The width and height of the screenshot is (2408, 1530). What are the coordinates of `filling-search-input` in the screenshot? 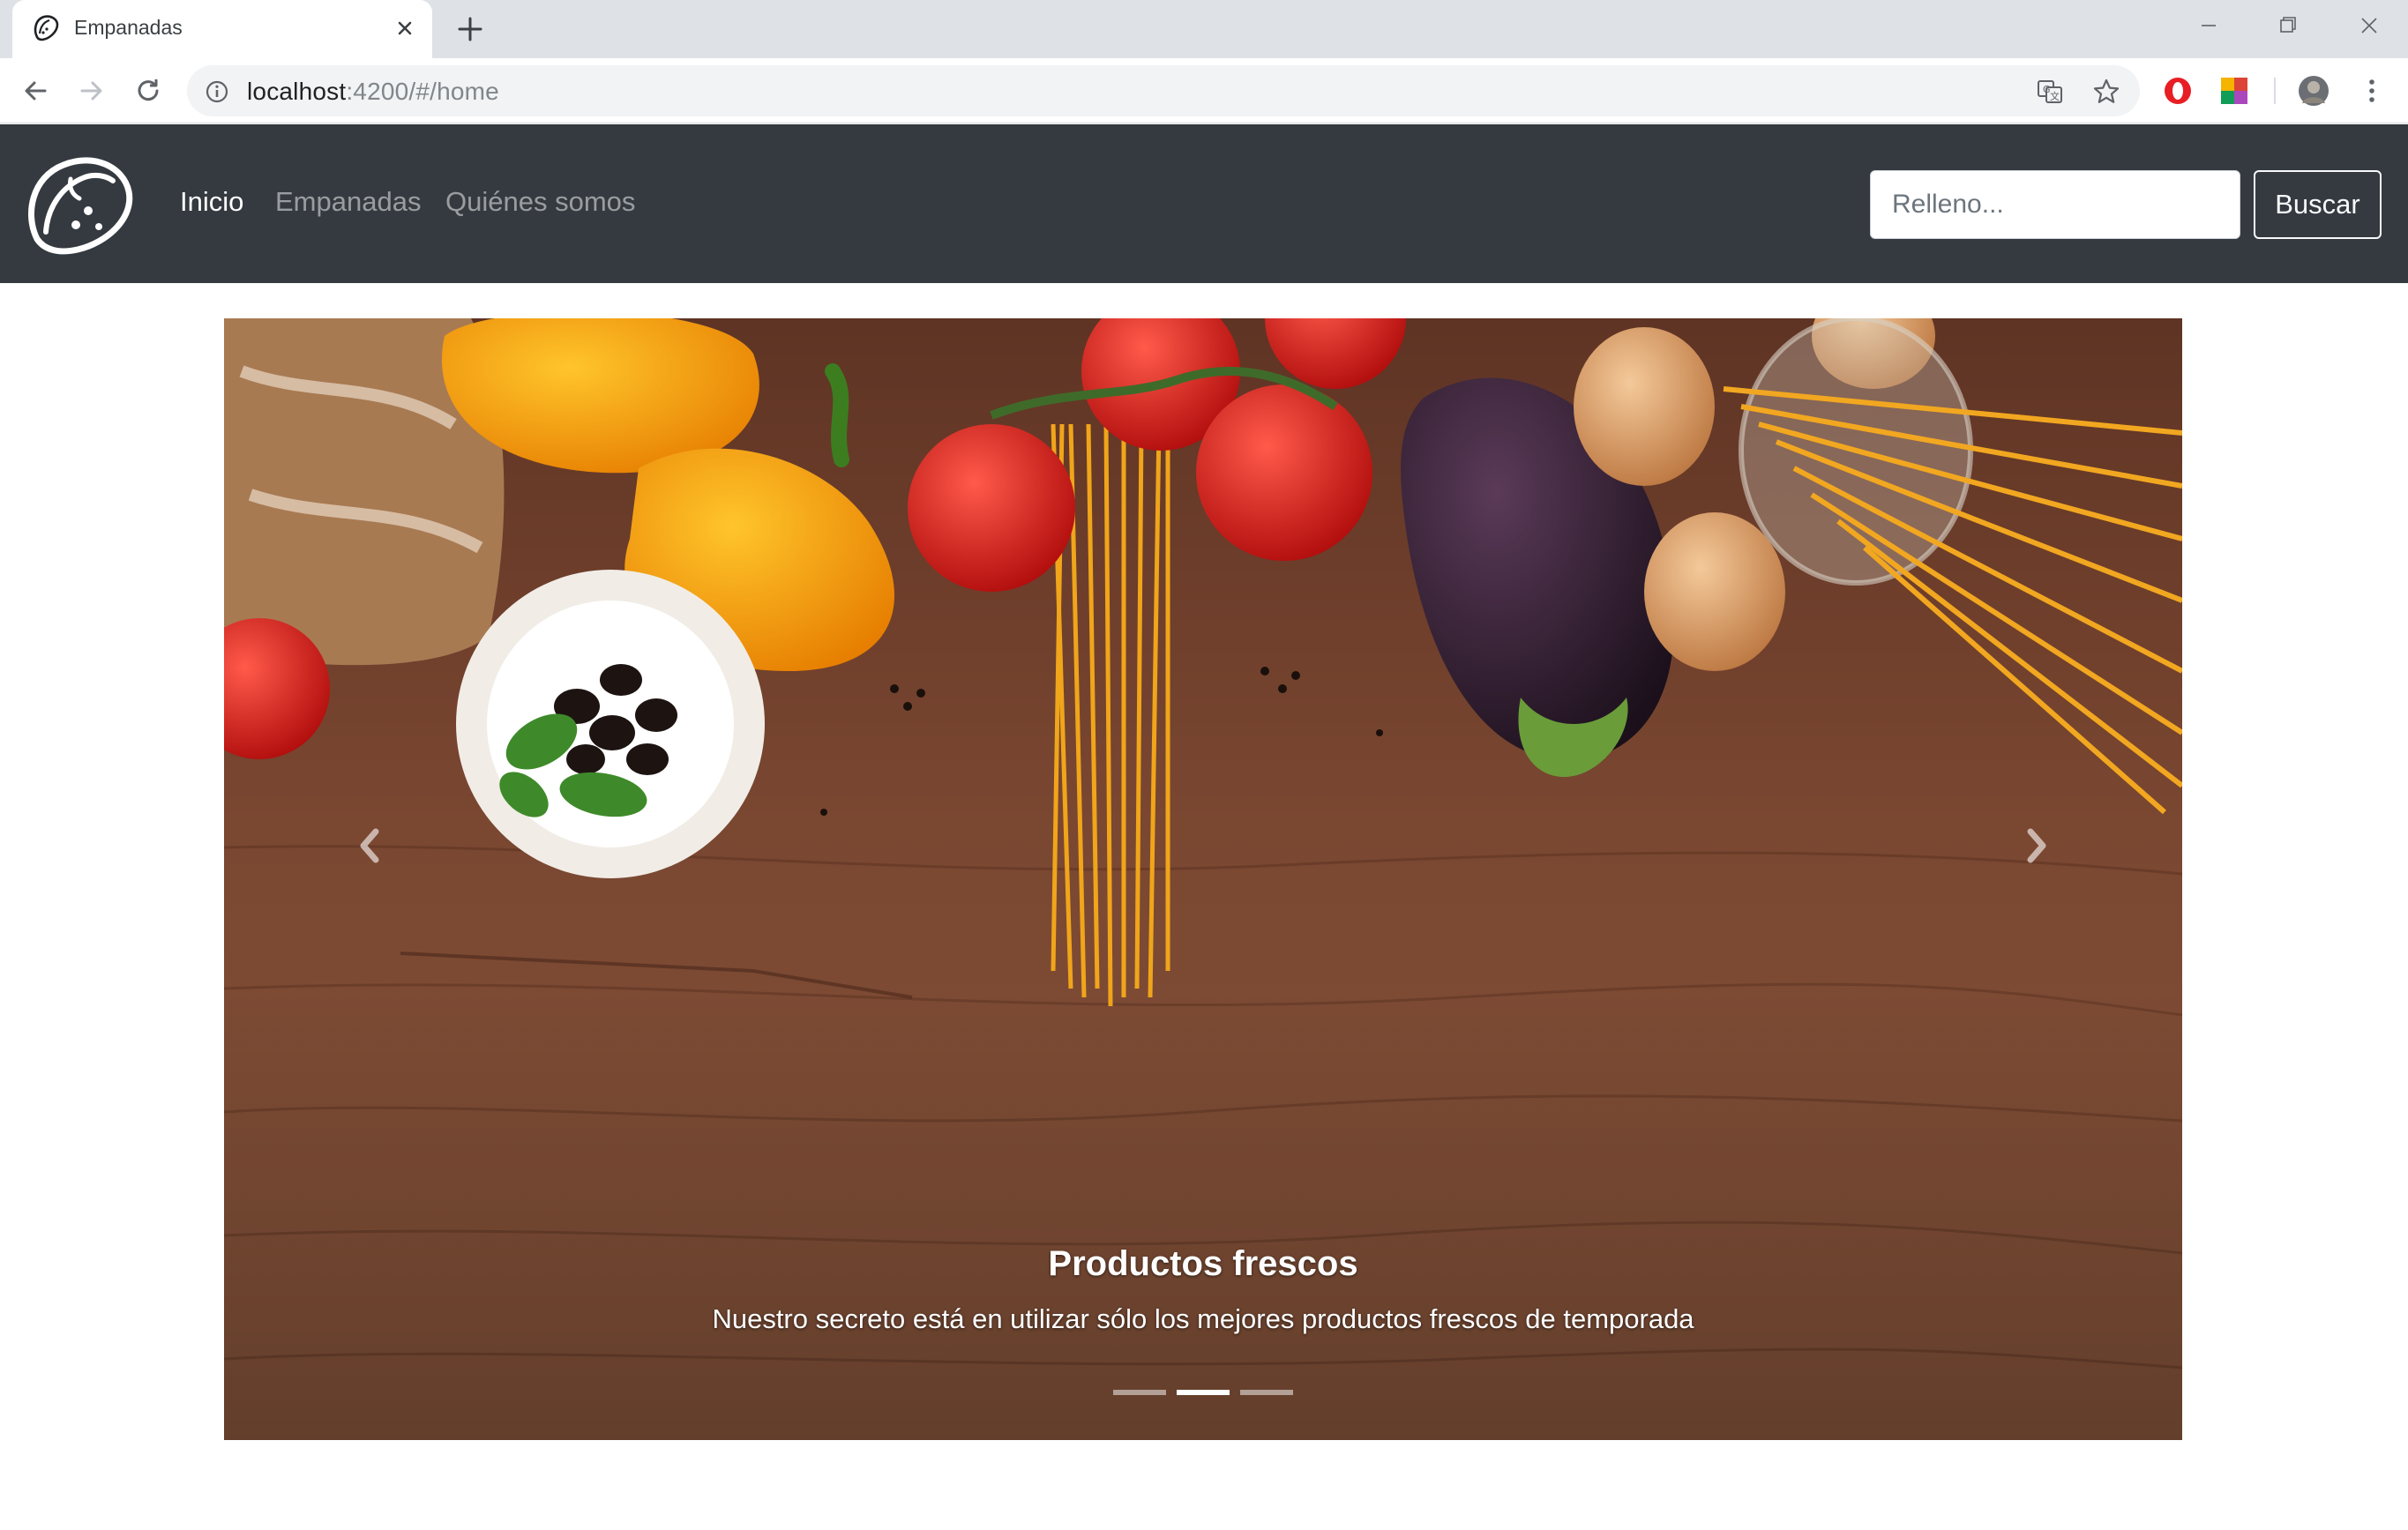 It's located at (2055, 204).